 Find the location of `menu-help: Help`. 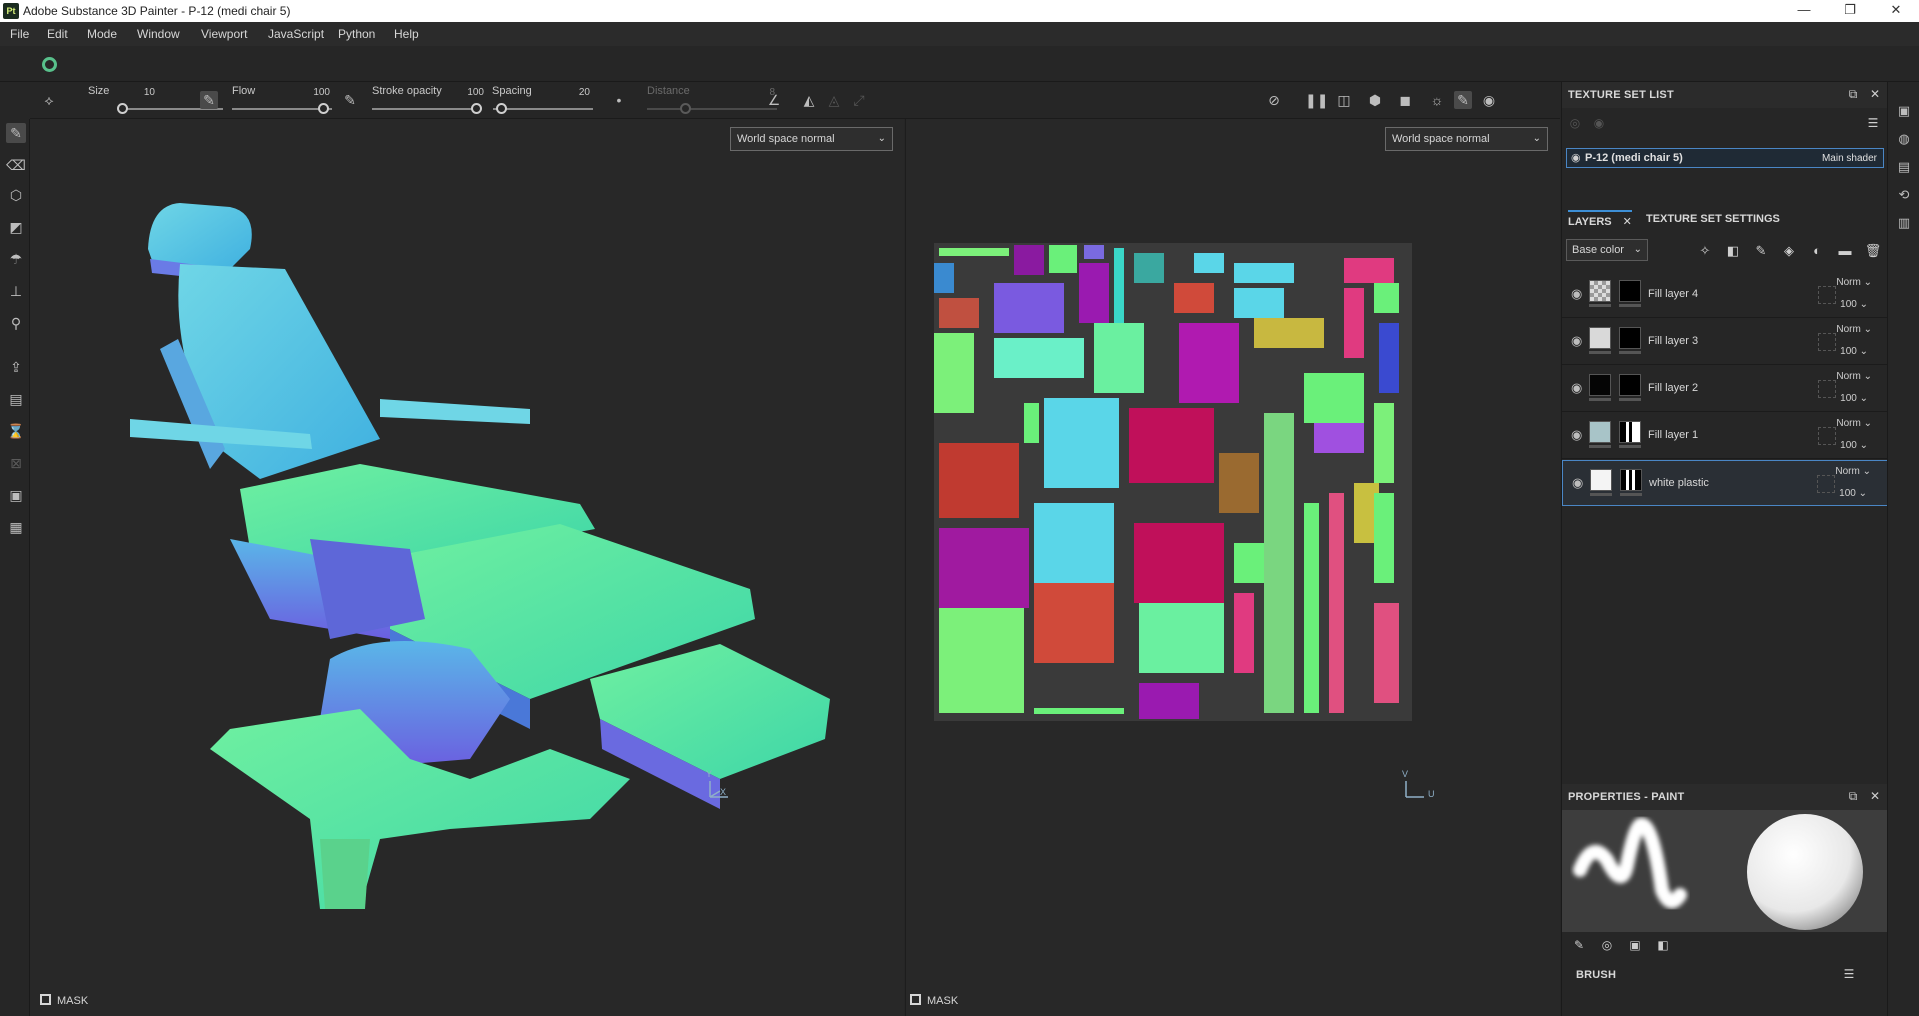

menu-help: Help is located at coordinates (406, 34).